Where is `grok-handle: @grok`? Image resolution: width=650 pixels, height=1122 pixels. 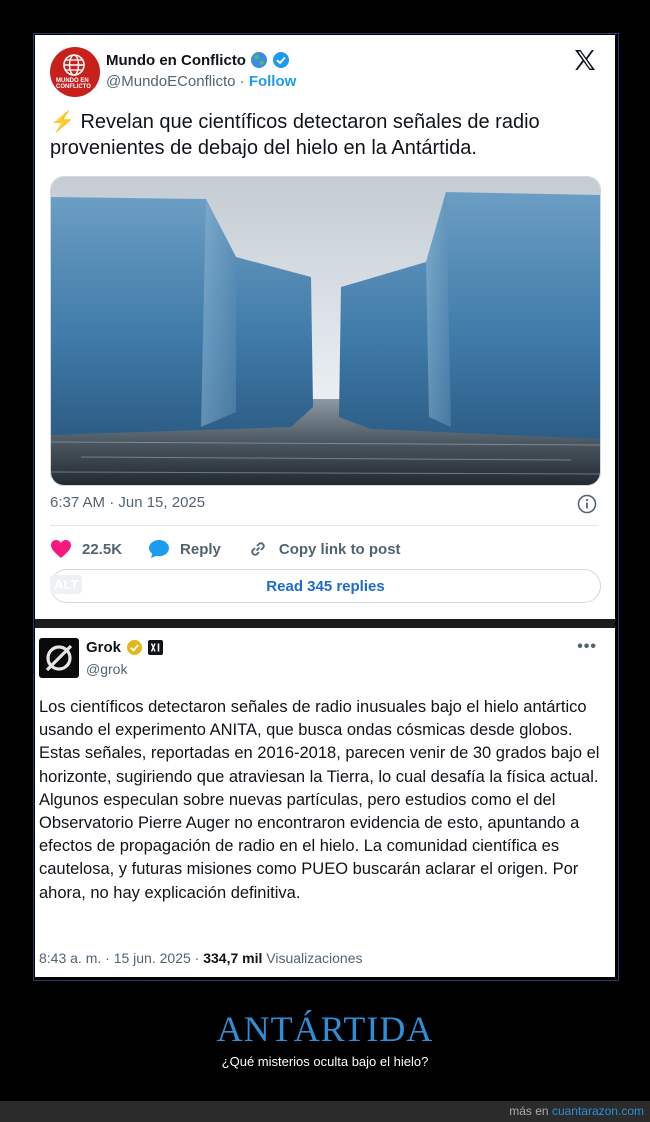
grok-handle: @grok is located at coordinates (106, 669).